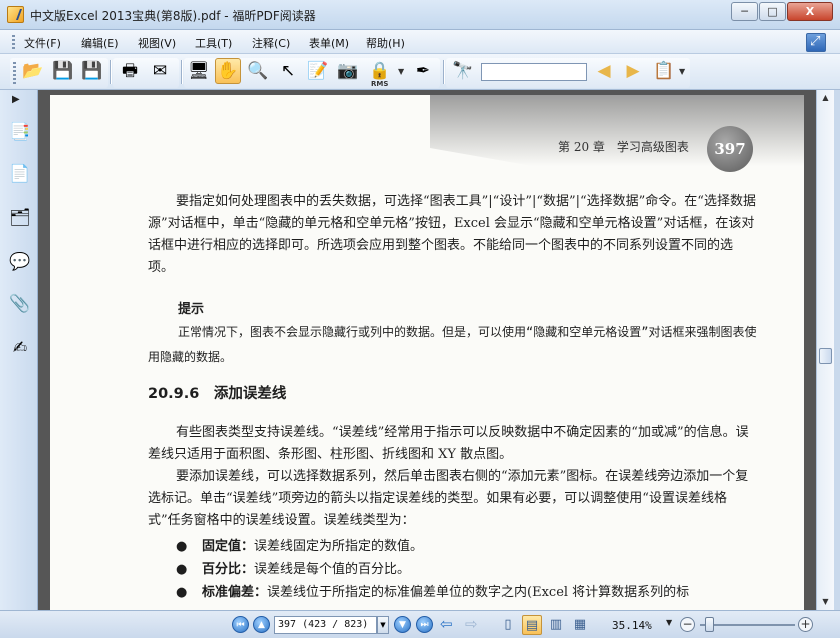 The width and height of the screenshot is (840, 638). I want to click on left-navigation-panel: ▶ 📑 📄 🗂 💬 📎 ✍, so click(19, 350).